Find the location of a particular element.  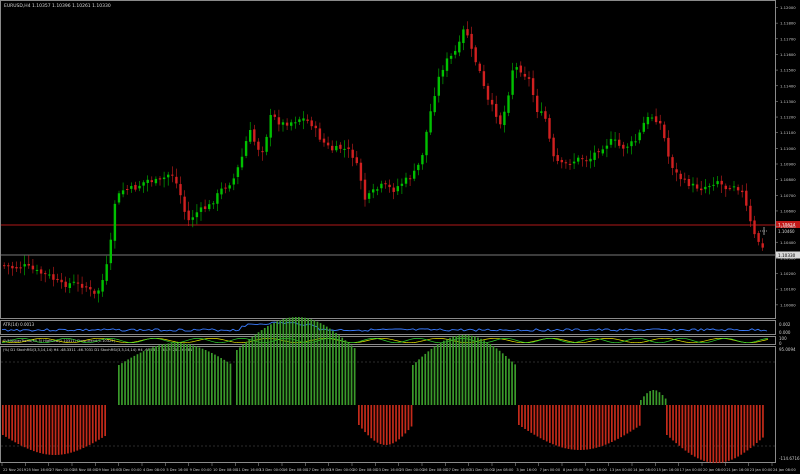

atr-label: ATR(14) 0.0013 is located at coordinates (19, 324).